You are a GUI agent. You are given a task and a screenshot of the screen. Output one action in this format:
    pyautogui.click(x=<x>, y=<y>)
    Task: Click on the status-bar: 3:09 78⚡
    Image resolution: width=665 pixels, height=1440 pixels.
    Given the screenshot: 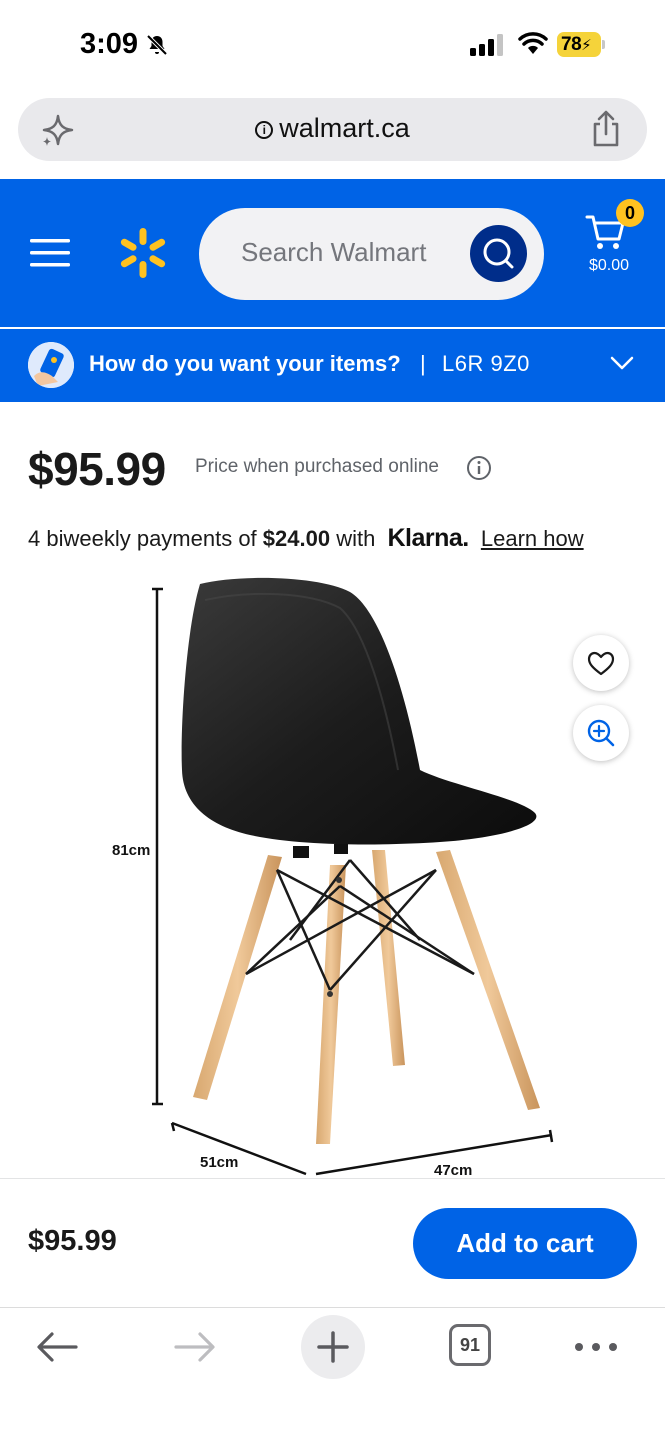 What is the action you would take?
    pyautogui.click(x=332, y=45)
    